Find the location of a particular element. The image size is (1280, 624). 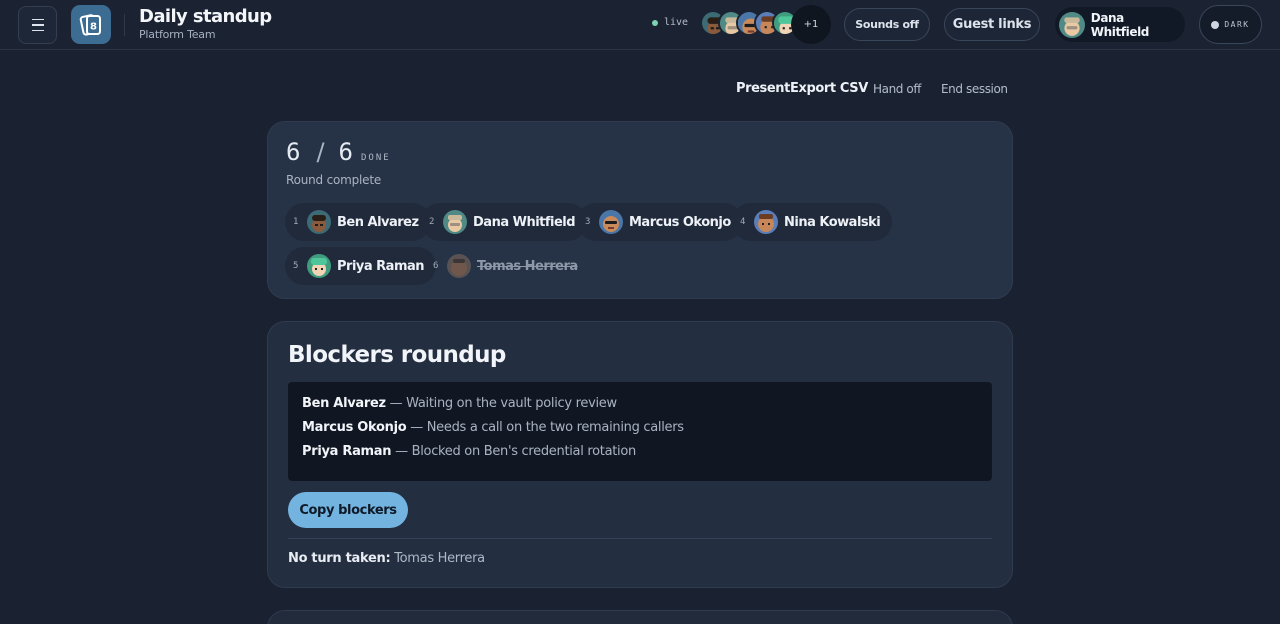

theme-toggle-button: DARK is located at coordinates (1230, 24).